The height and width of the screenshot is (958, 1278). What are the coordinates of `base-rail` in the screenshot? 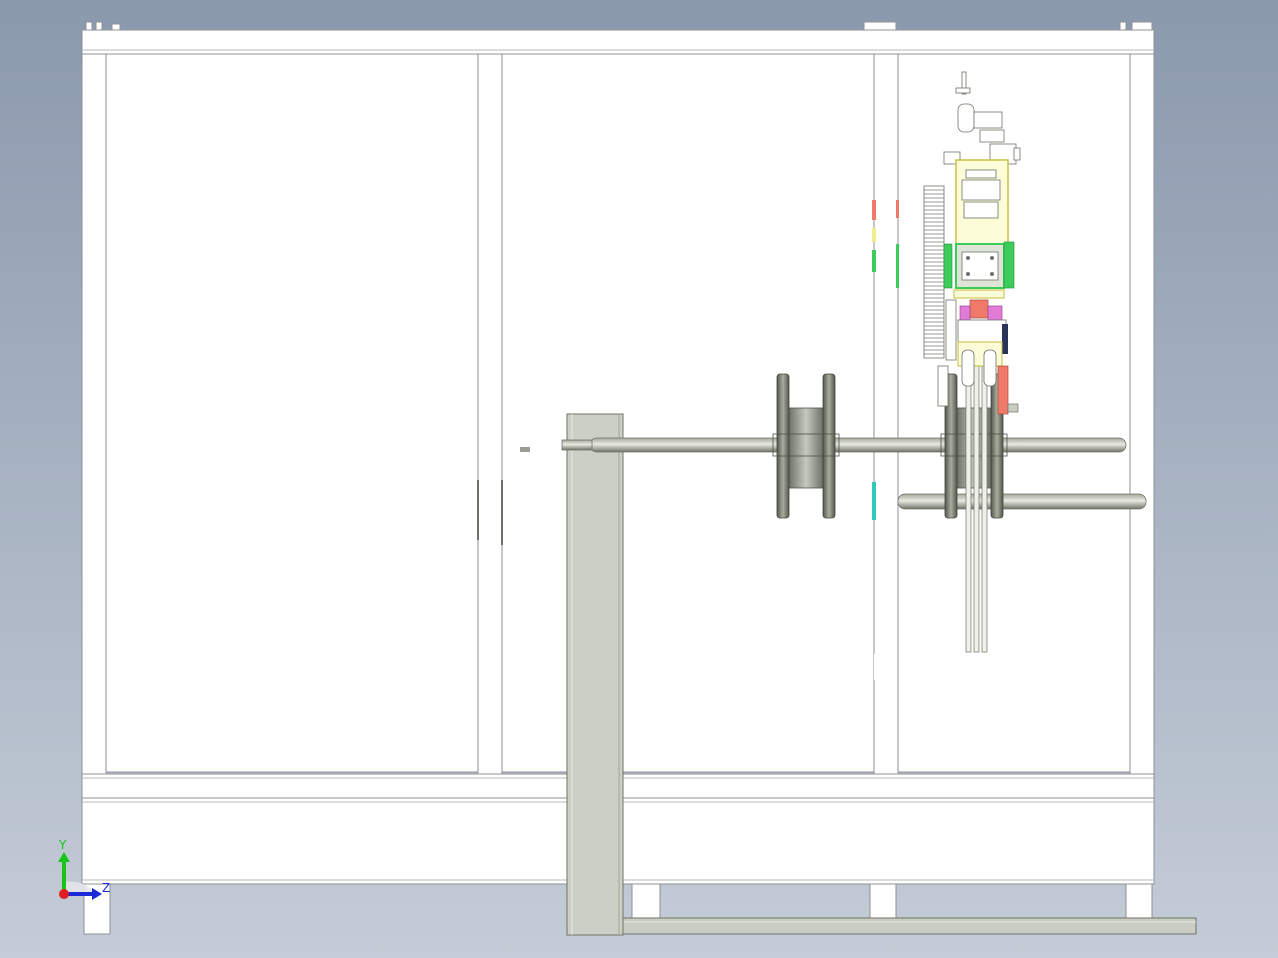 It's located at (909, 926).